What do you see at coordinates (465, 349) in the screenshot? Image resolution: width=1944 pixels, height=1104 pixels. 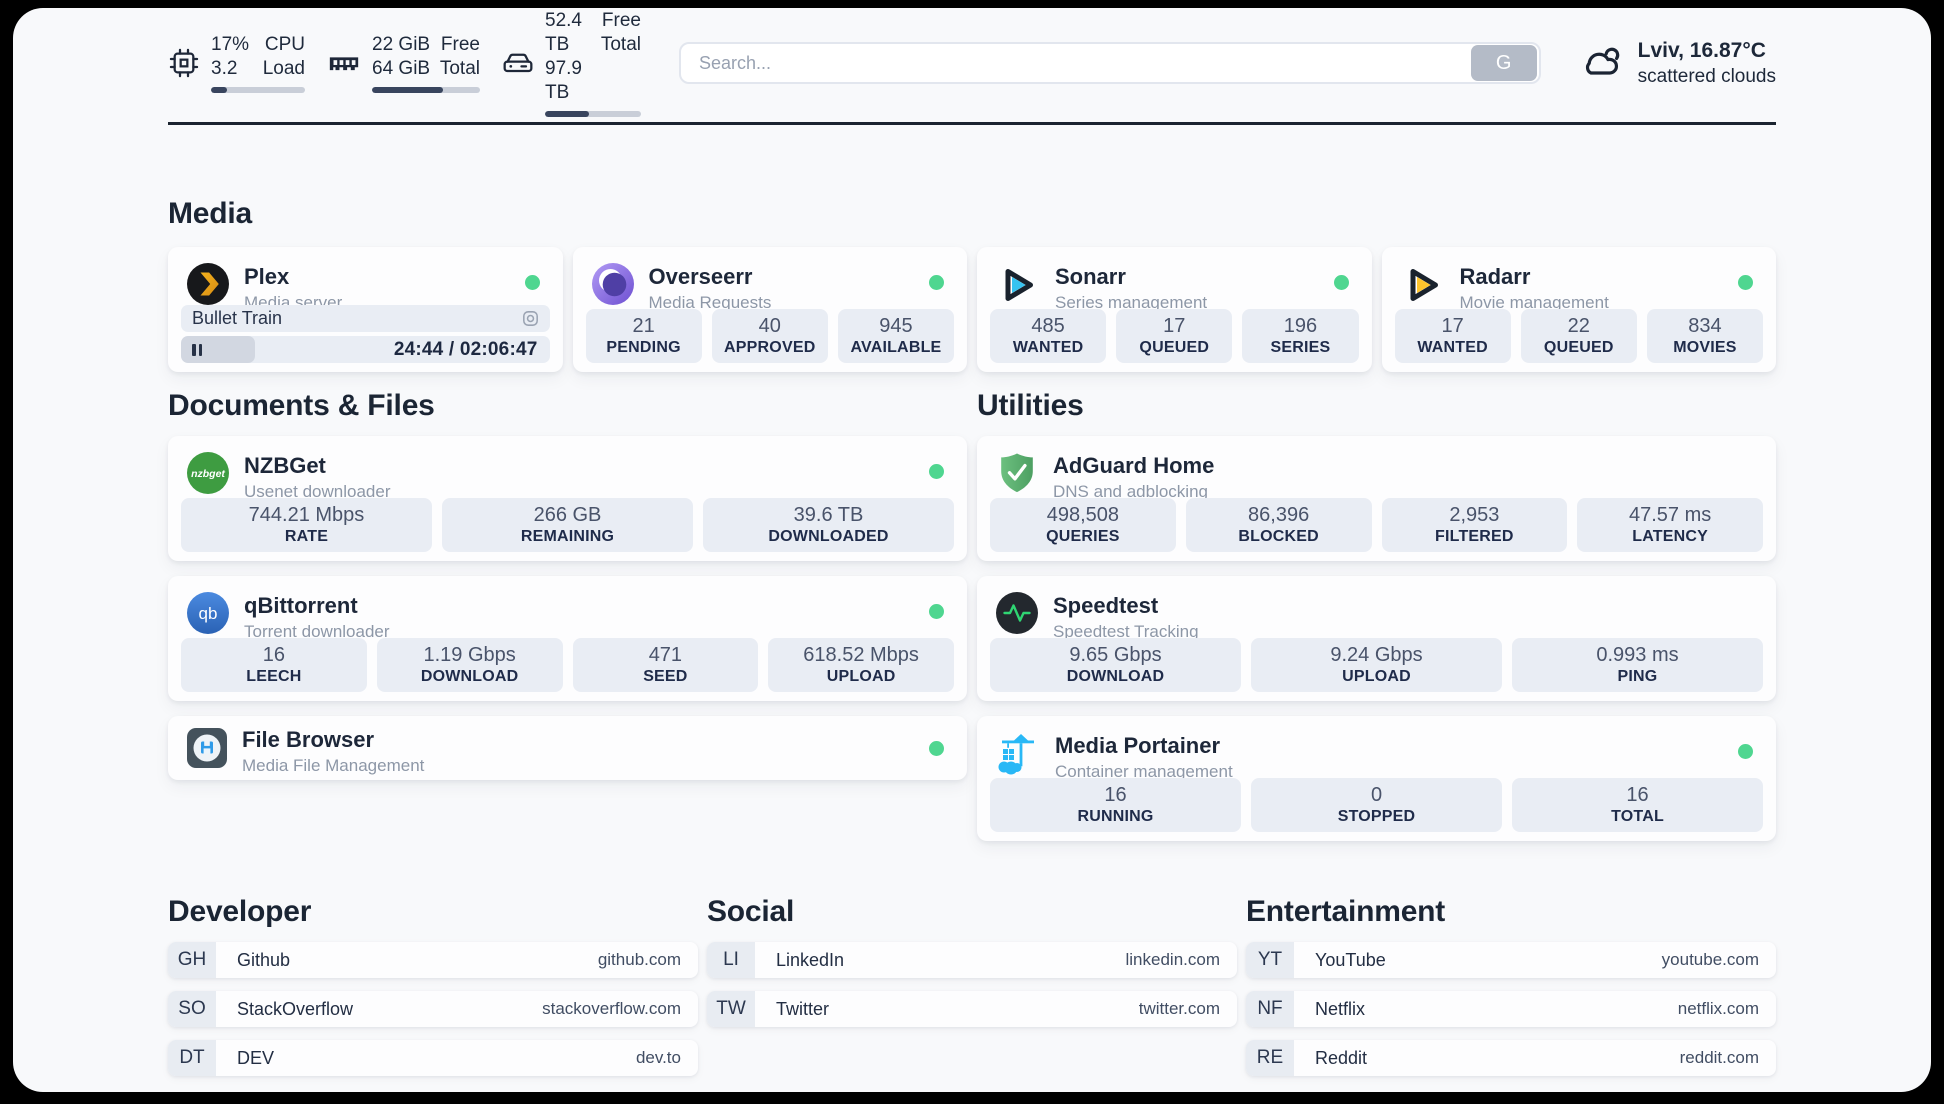 I see `playback-time: 24:44 / 02:06:47` at bounding box center [465, 349].